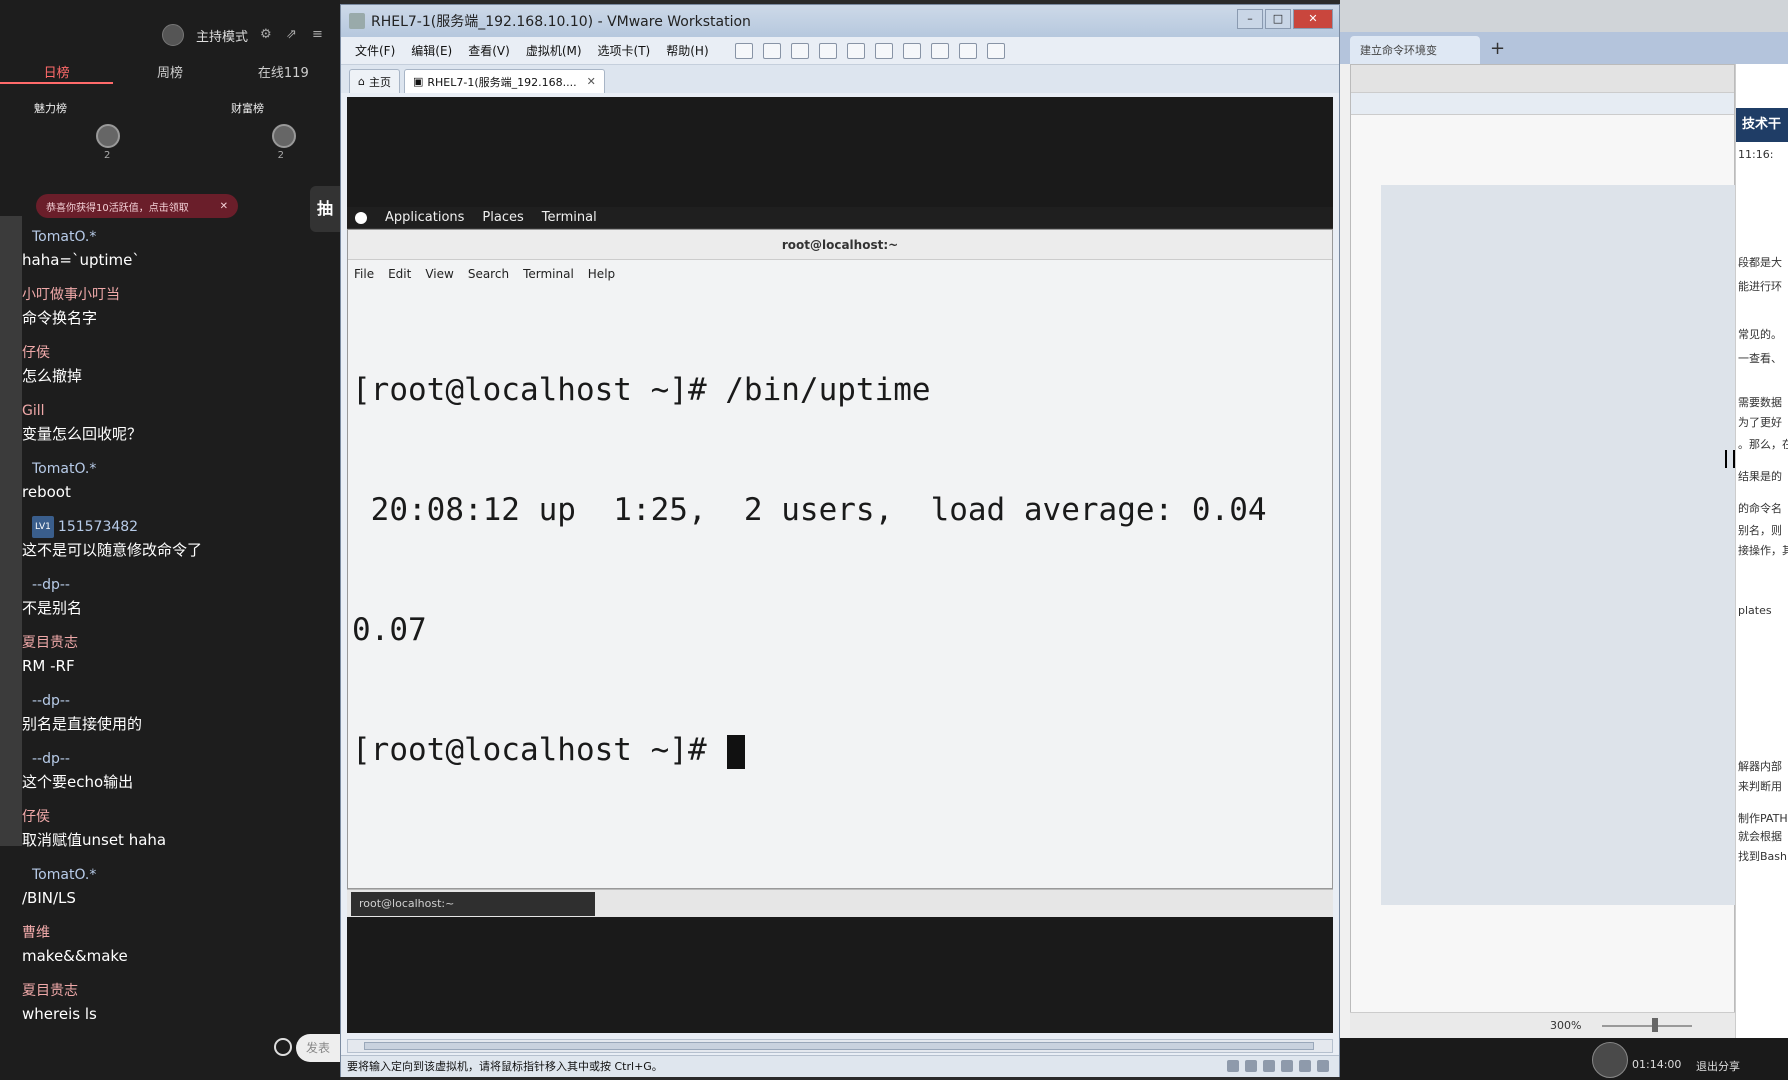 Image resolution: width=1788 pixels, height=1080 pixels. I want to click on thumbnail-icon, so click(911, 50).